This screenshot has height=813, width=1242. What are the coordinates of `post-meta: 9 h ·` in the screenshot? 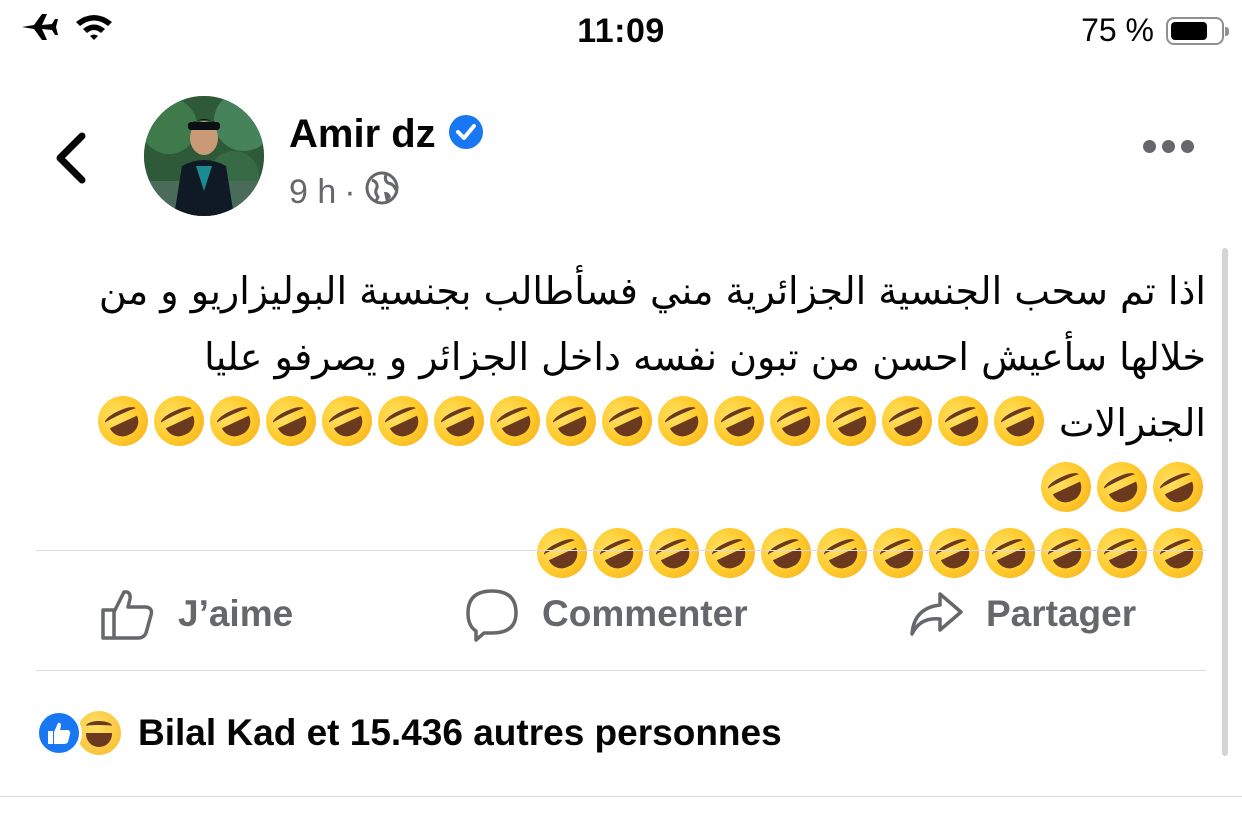 It's located at (344, 192).